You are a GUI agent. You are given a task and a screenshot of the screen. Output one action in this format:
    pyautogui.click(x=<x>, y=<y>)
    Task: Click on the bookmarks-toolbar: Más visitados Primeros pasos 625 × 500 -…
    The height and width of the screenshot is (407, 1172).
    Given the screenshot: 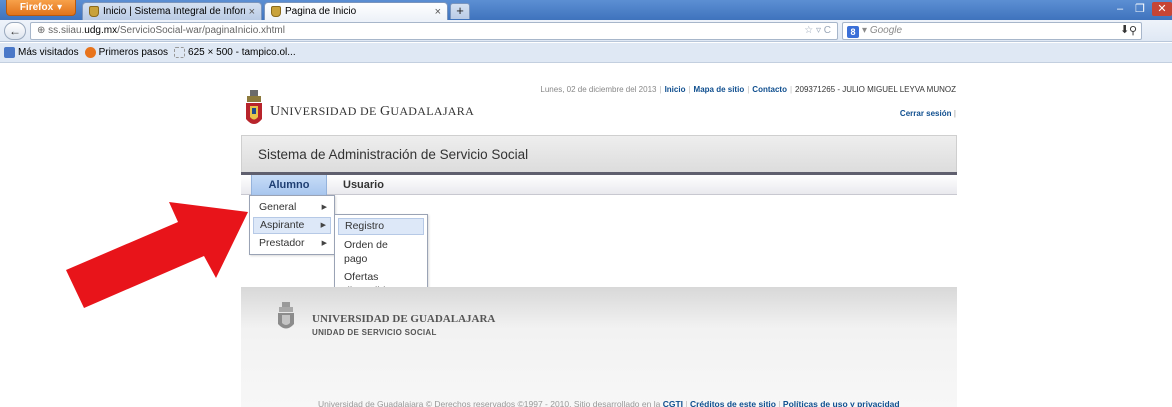 What is the action you would take?
    pyautogui.click(x=586, y=53)
    